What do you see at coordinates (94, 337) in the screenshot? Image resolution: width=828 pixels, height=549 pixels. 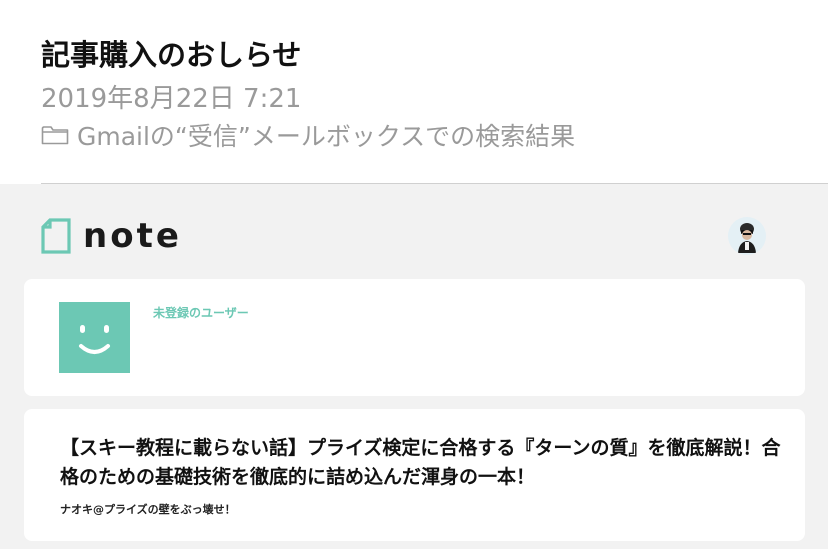 I see `smiley-face-icon` at bounding box center [94, 337].